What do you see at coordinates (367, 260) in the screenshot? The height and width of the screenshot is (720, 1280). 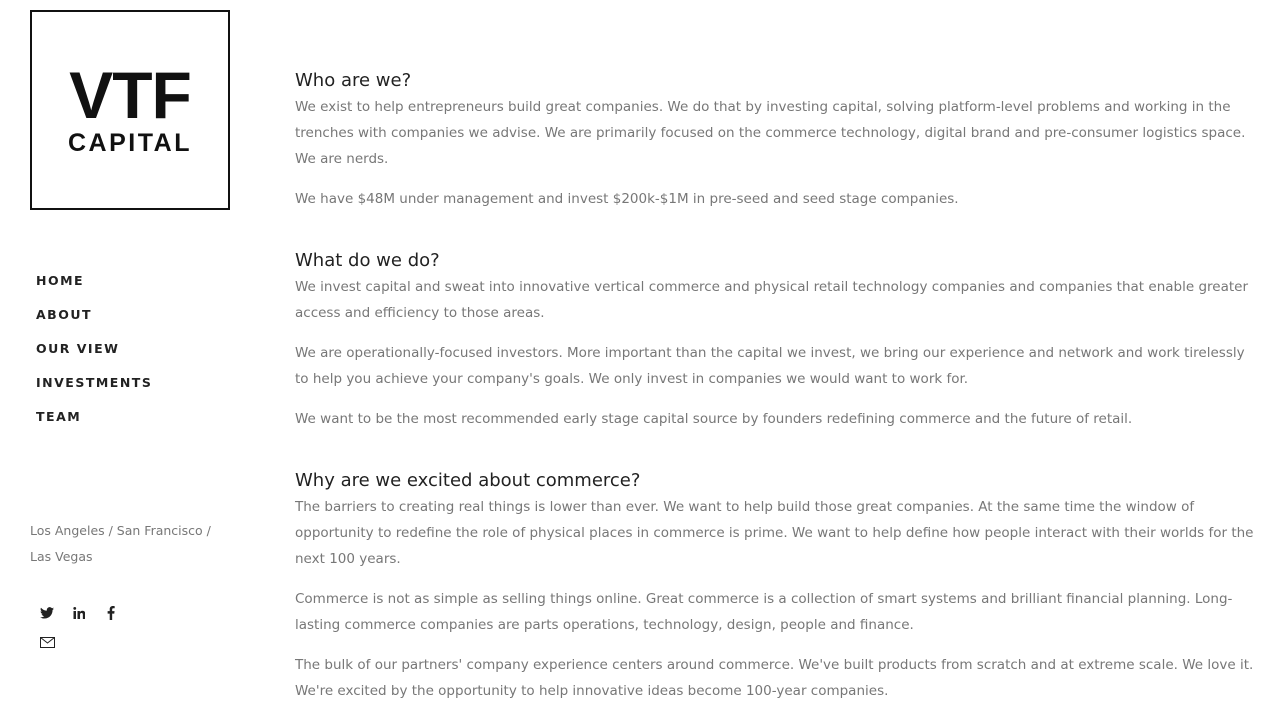 I see `section-heading: What do we do?` at bounding box center [367, 260].